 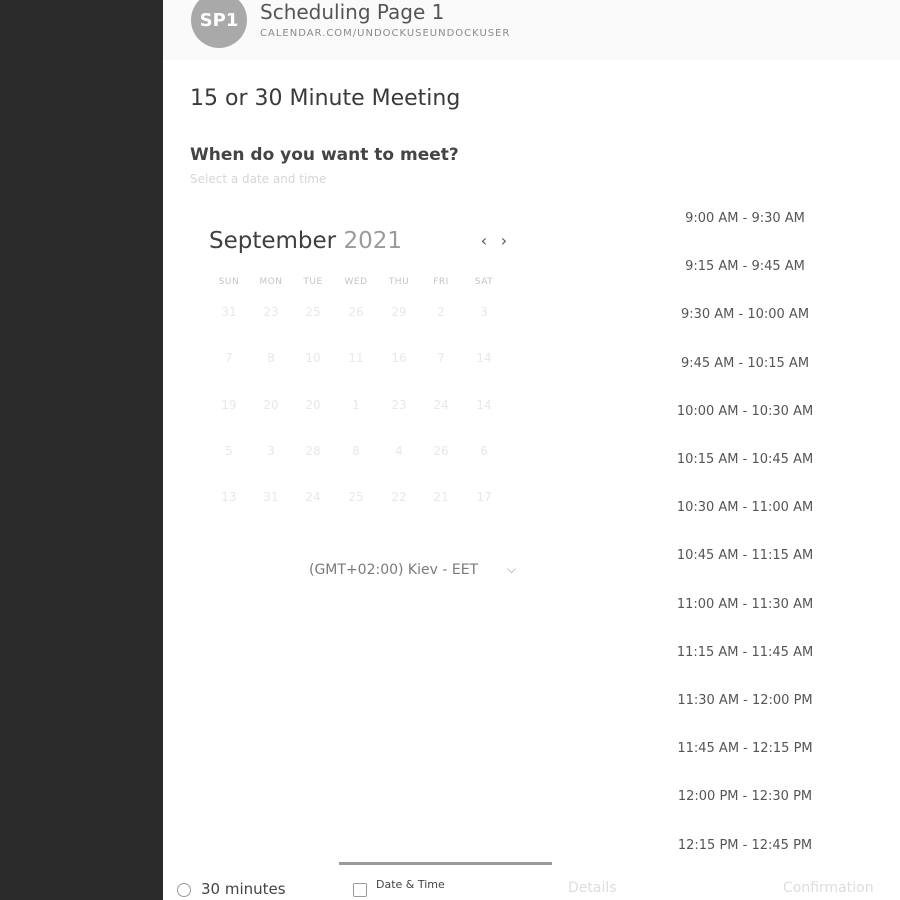 I want to click on calendar-day: 2, so click(x=441, y=315).